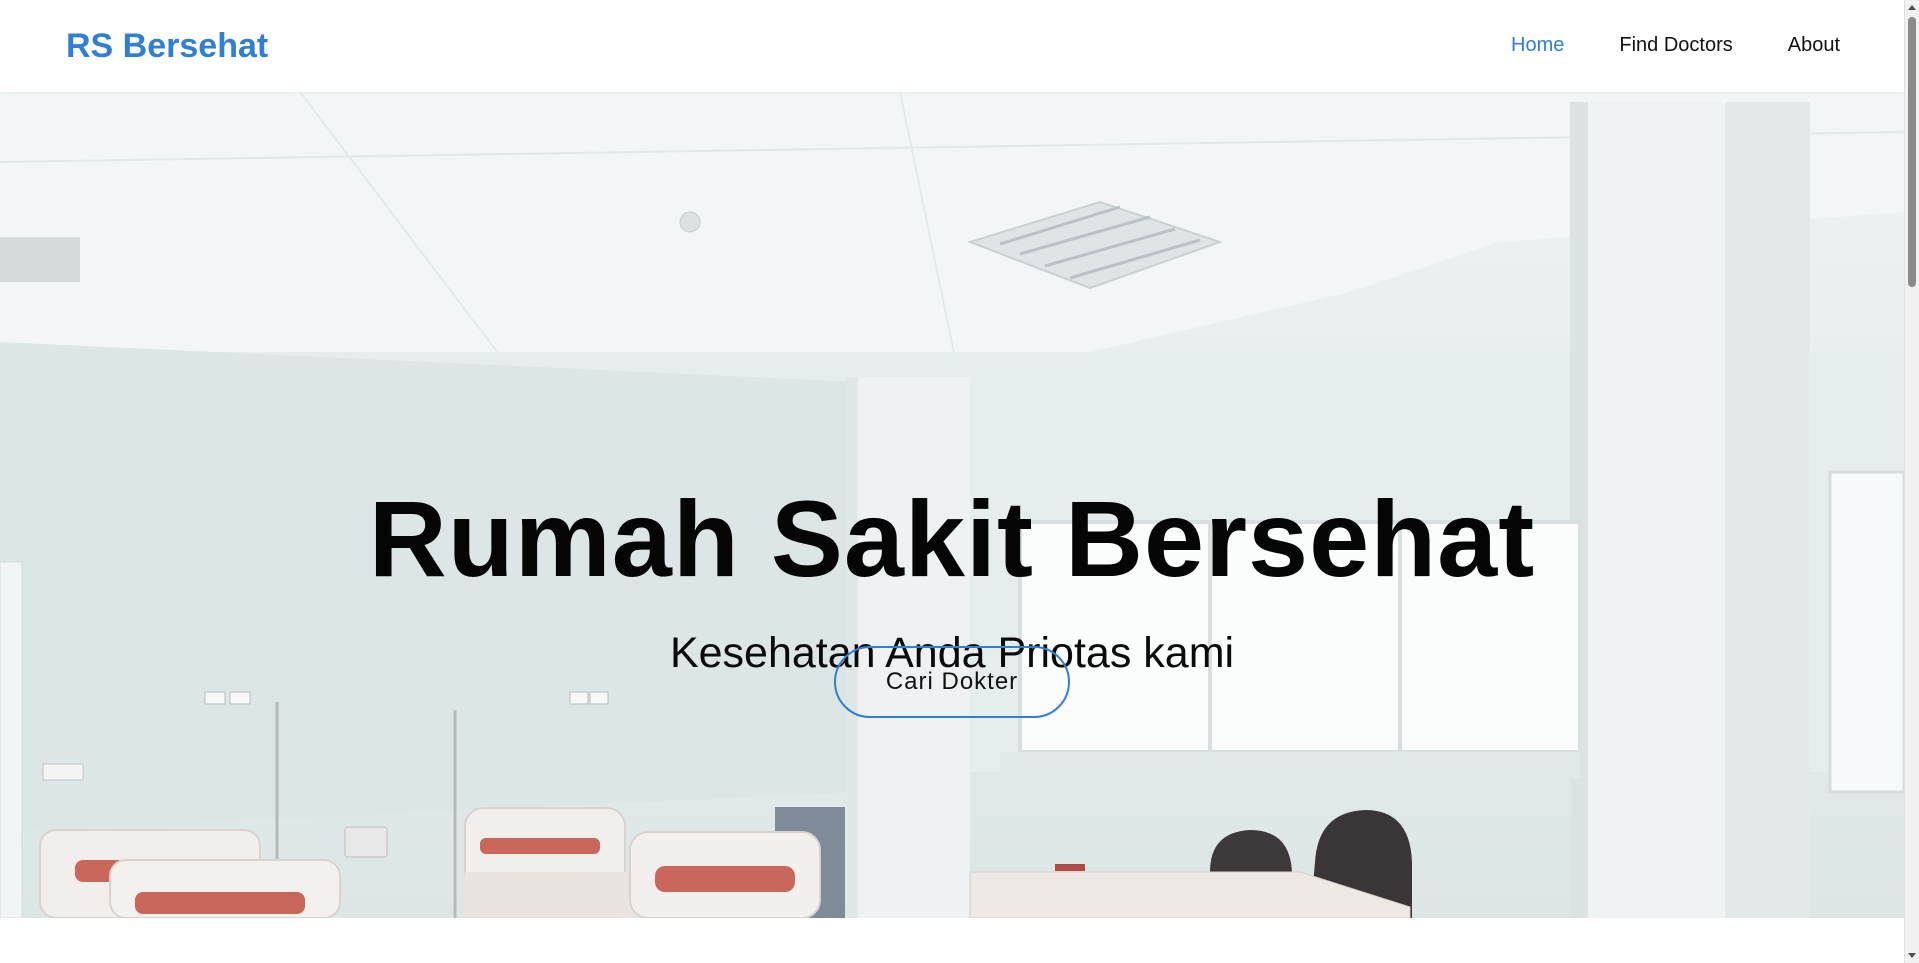 The height and width of the screenshot is (963, 1919). I want to click on brand-logo: RS Bersehat, so click(167, 46).